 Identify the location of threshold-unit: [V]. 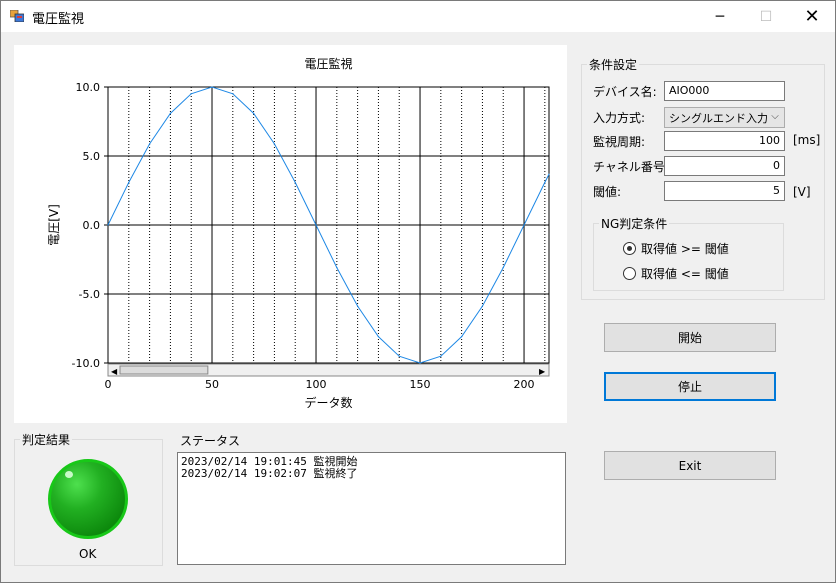
(802, 192).